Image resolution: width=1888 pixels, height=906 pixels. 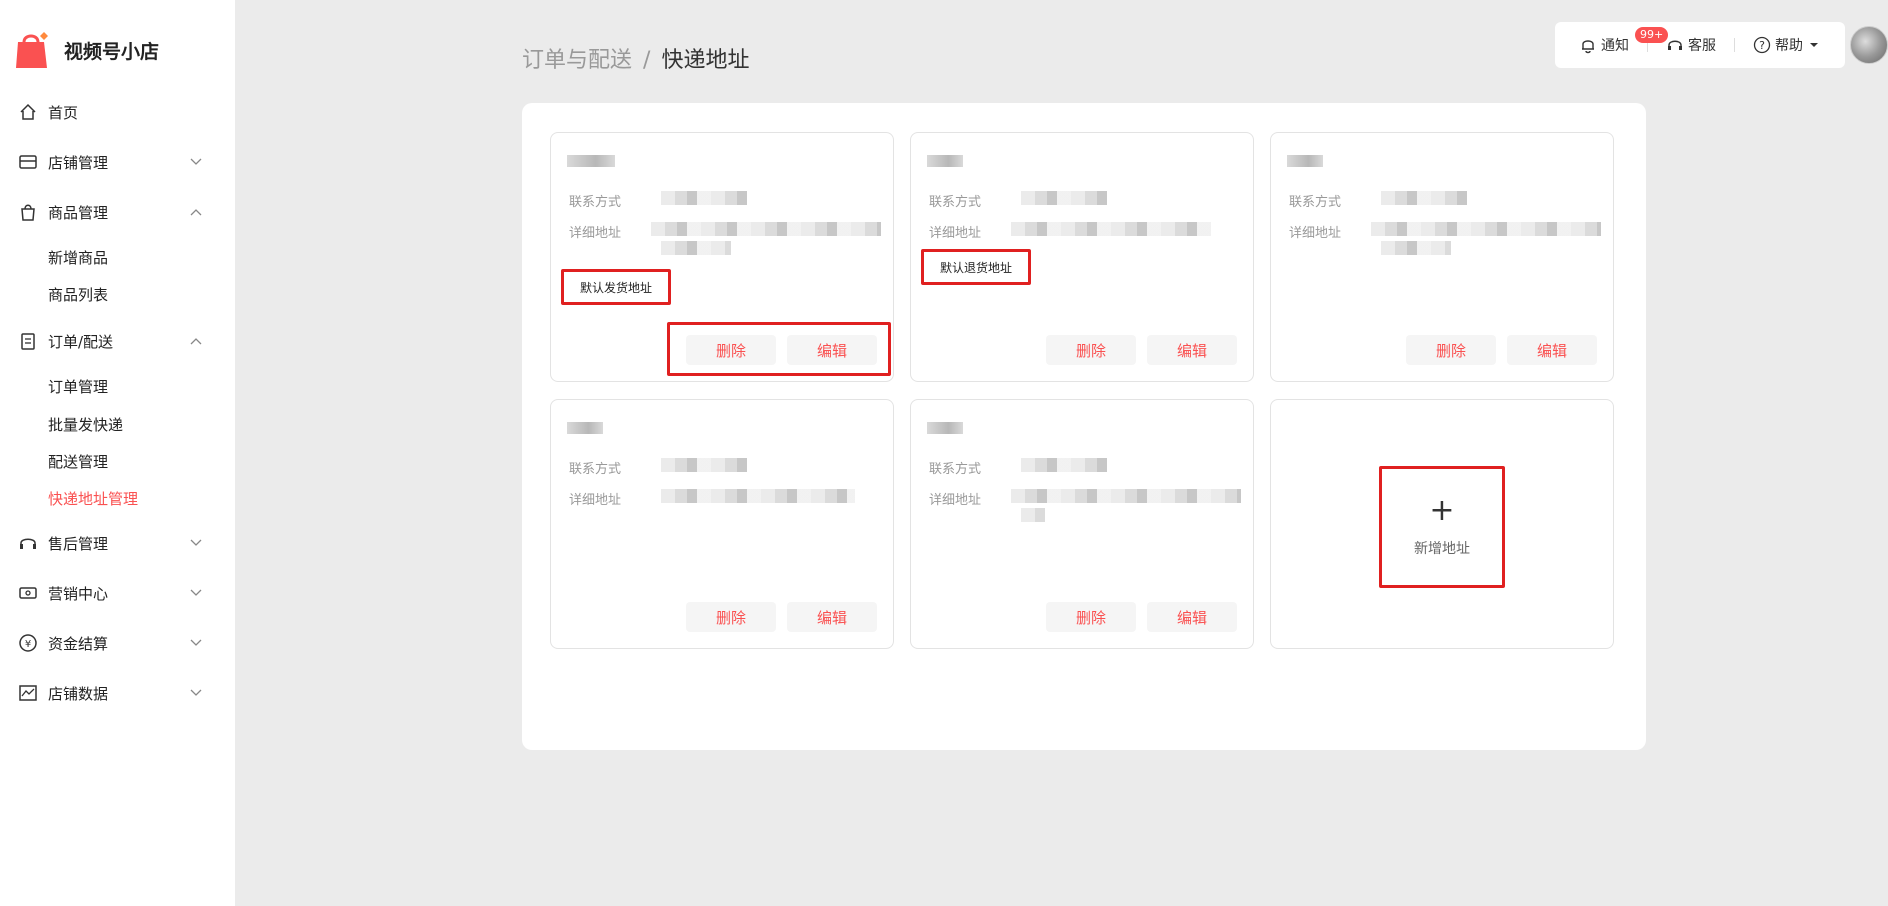 What do you see at coordinates (635, 58) in the screenshot?
I see `breadcrumb: 订单与配送 / 快递地址` at bounding box center [635, 58].